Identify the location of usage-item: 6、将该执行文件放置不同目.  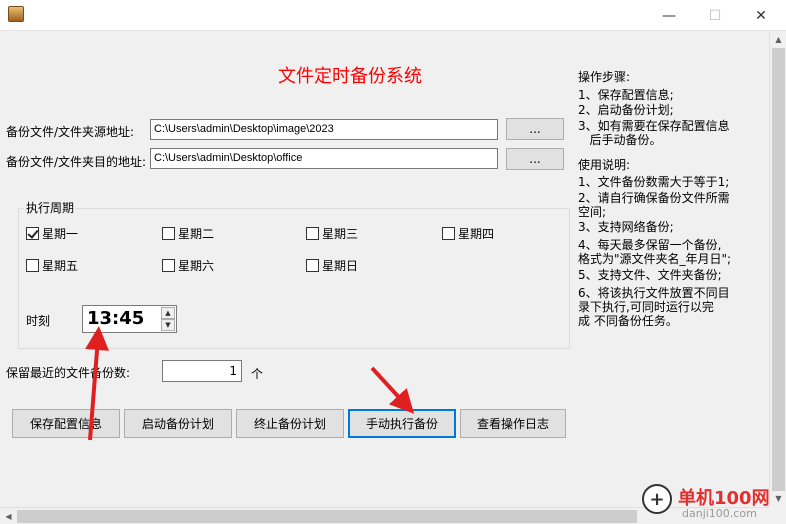
(654, 293).